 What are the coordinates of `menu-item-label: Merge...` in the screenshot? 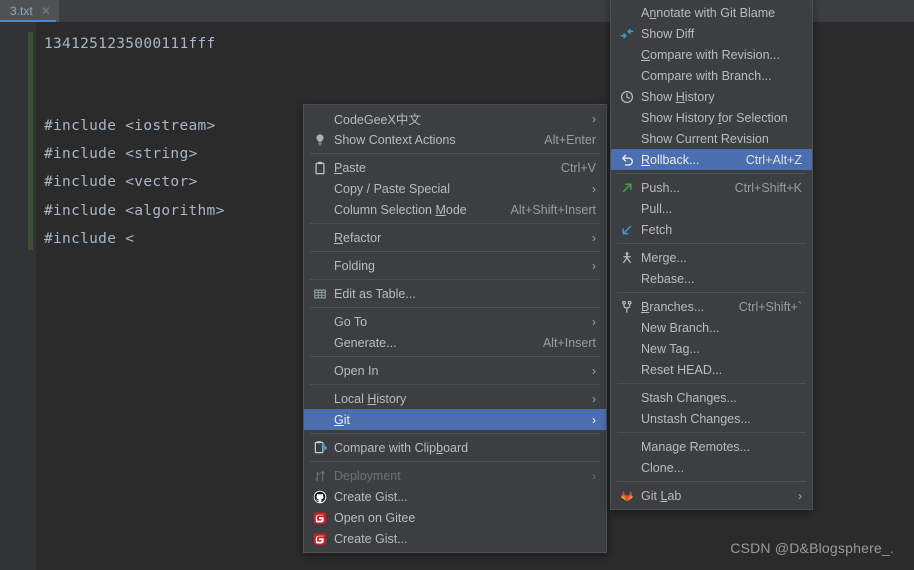 It's located at (664, 257).